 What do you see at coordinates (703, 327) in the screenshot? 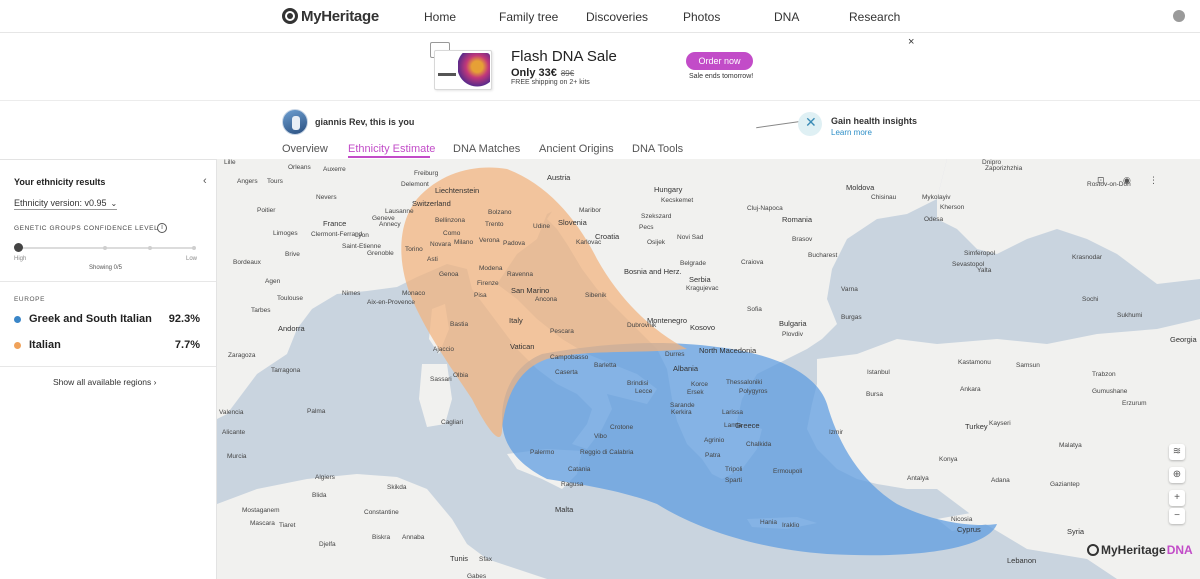
I see `map-city-label: Kosovo` at bounding box center [703, 327].